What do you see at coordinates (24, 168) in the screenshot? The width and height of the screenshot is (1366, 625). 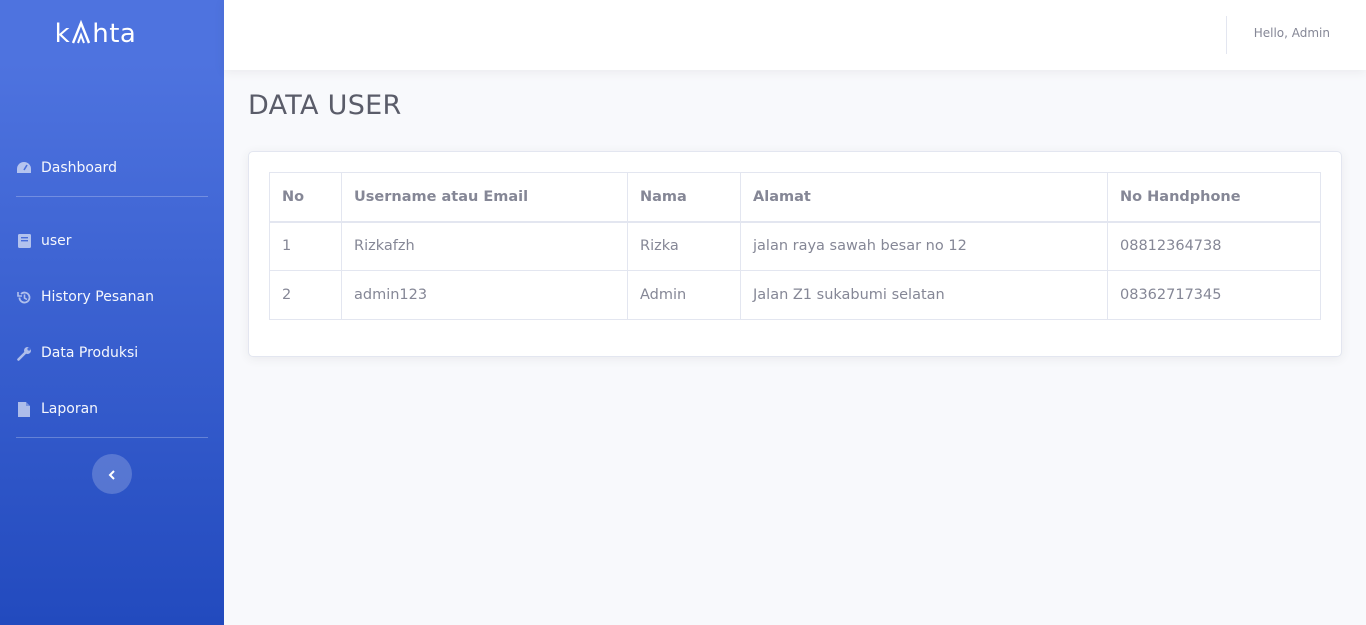 I see `tachometer-icon` at bounding box center [24, 168].